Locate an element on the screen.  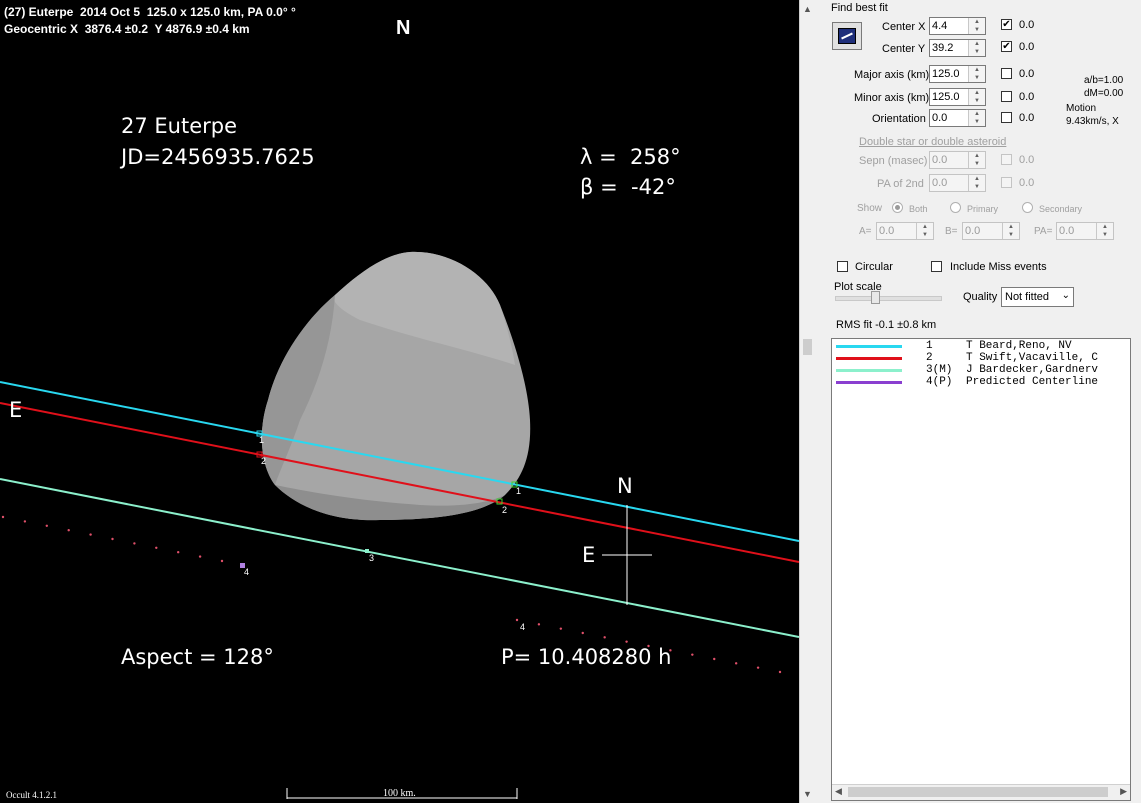
sepn-field: ▲▼ is located at coordinates (957, 160).